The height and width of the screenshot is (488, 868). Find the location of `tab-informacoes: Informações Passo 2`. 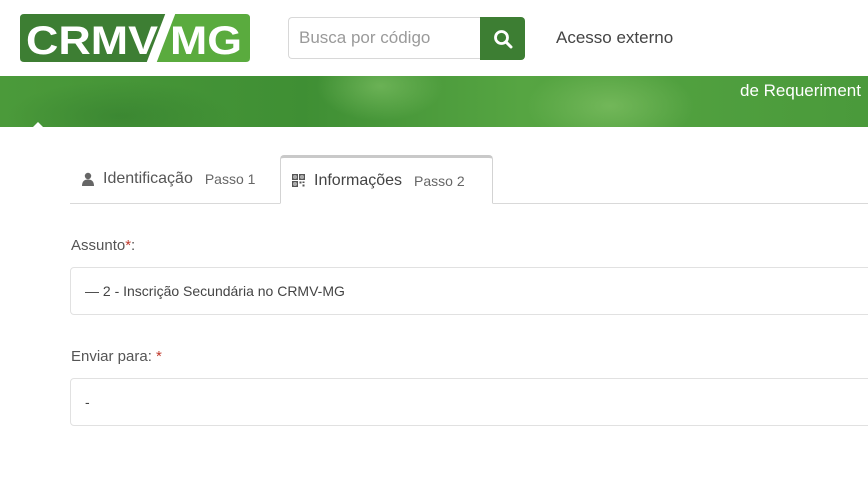

tab-informacoes: Informações Passo 2 is located at coordinates (386, 179).